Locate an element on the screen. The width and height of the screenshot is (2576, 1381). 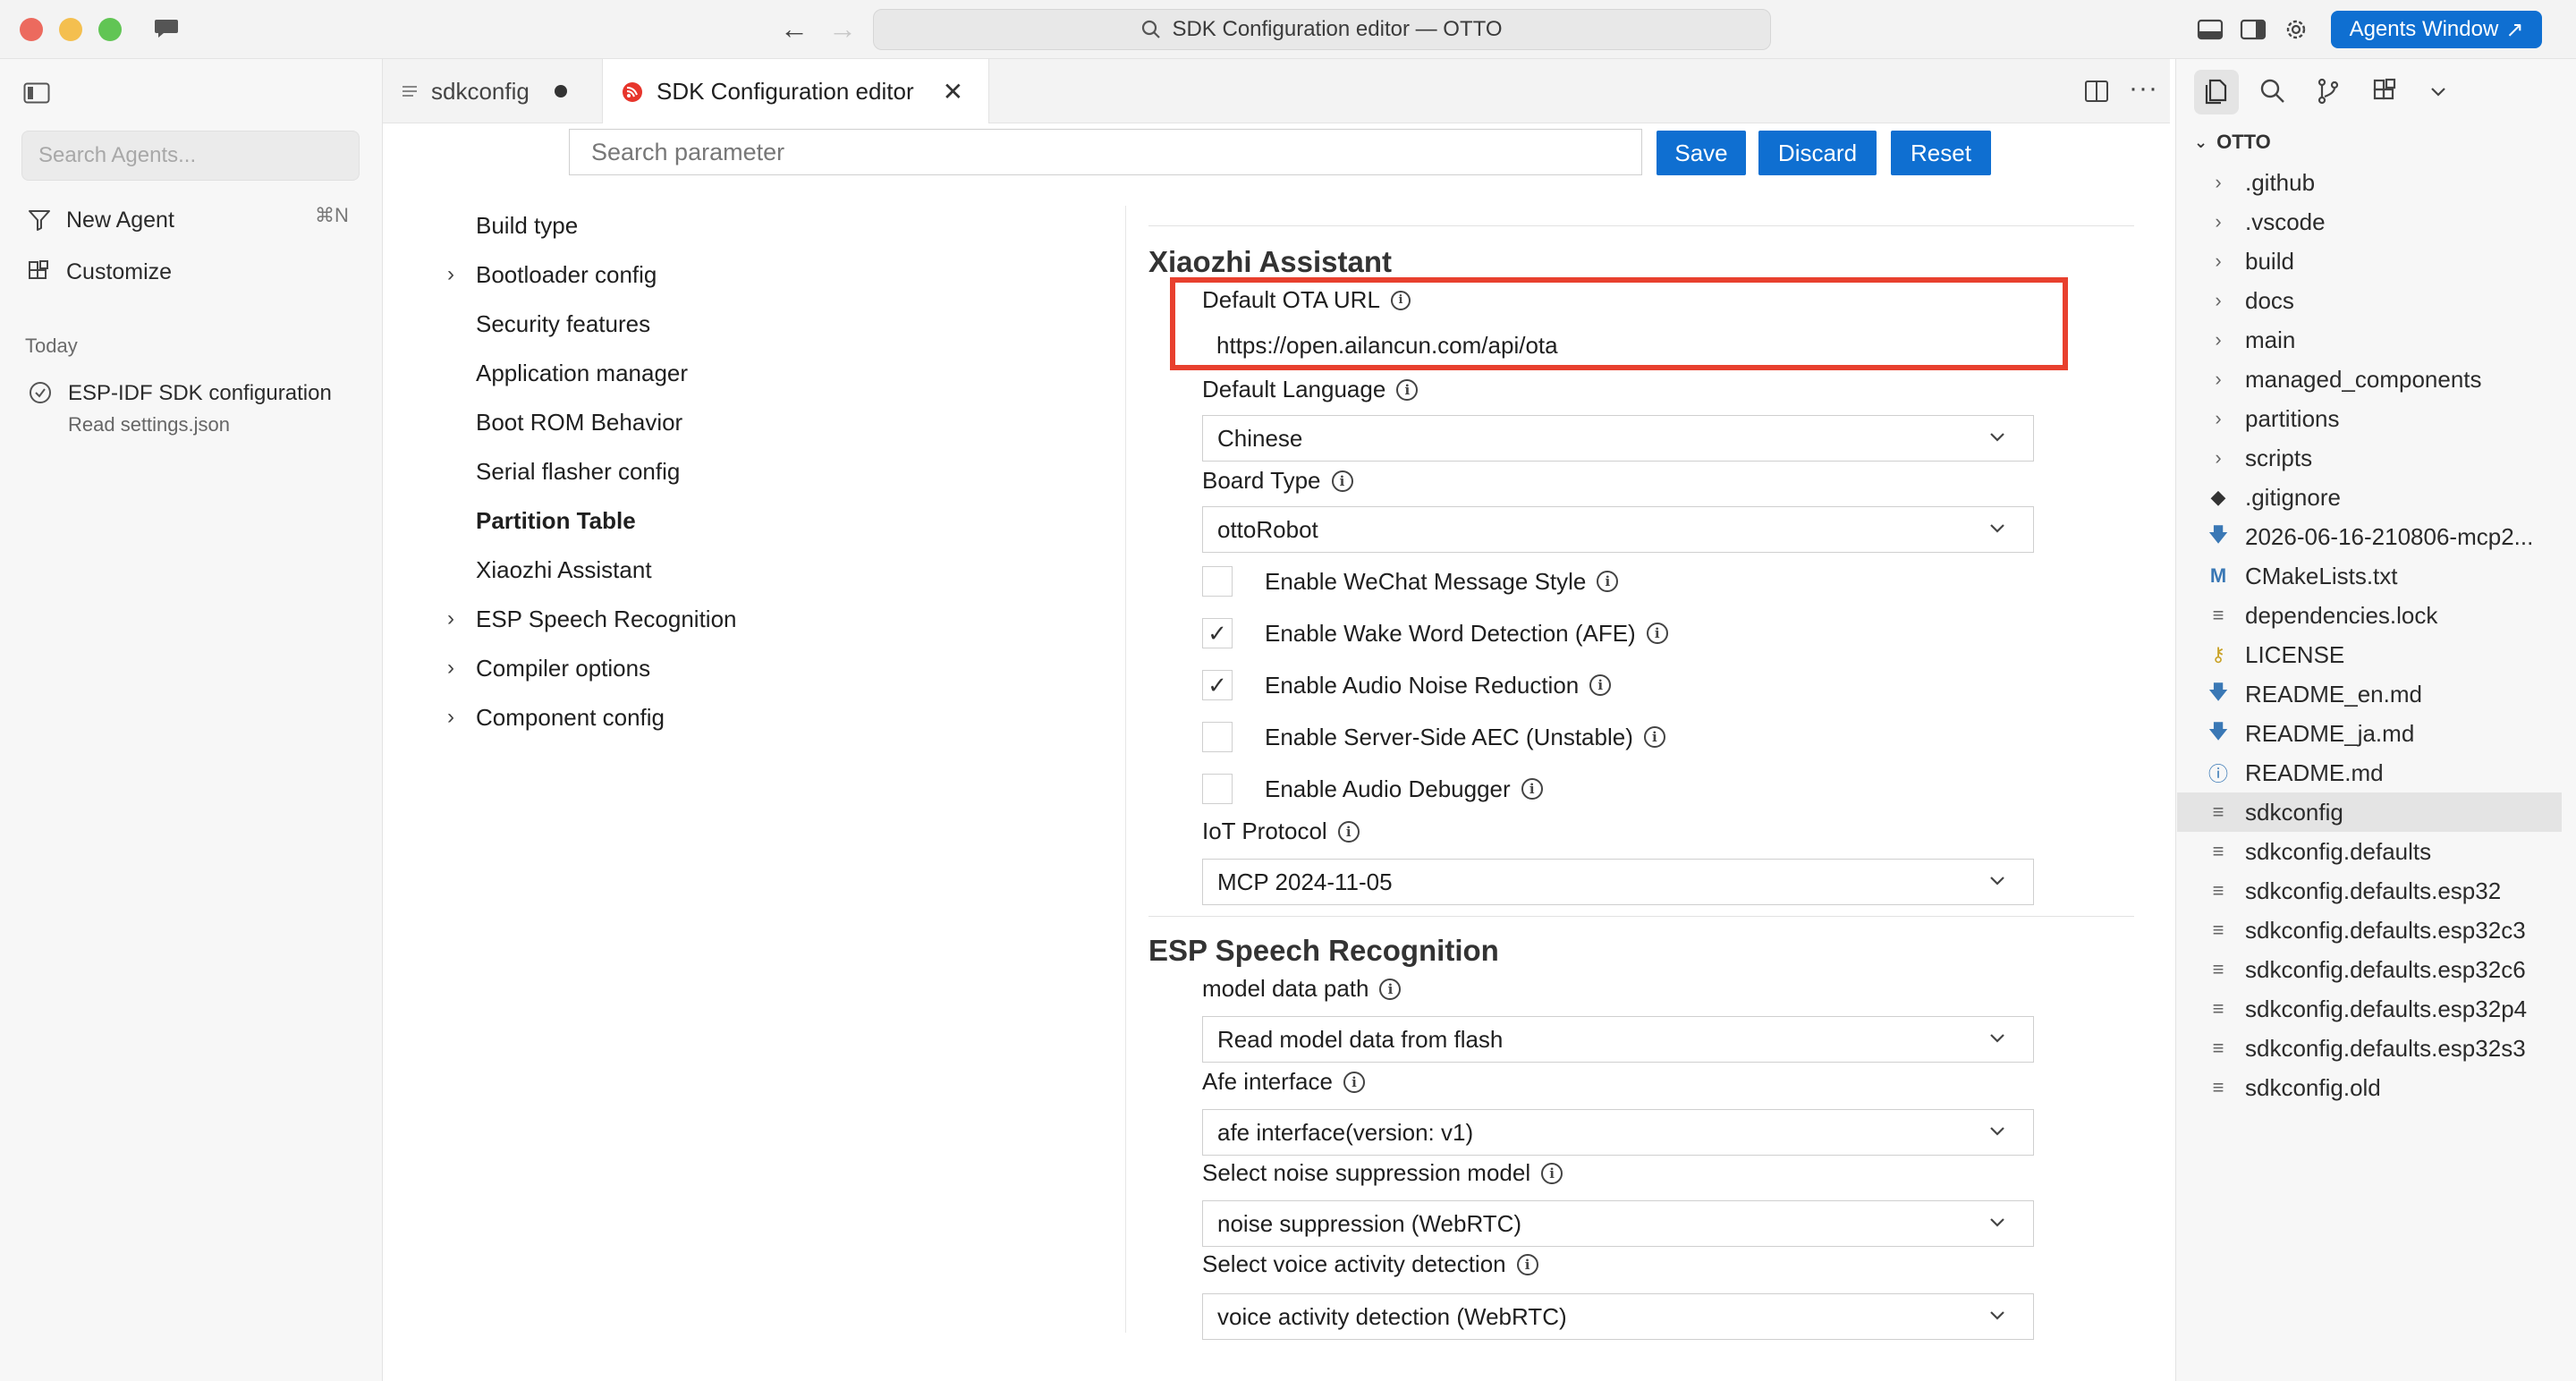
file-sdkconfig-defaults-esp32c3: ≡ sdkconfig.defaults.esp32c3 is located at coordinates (2369, 930).